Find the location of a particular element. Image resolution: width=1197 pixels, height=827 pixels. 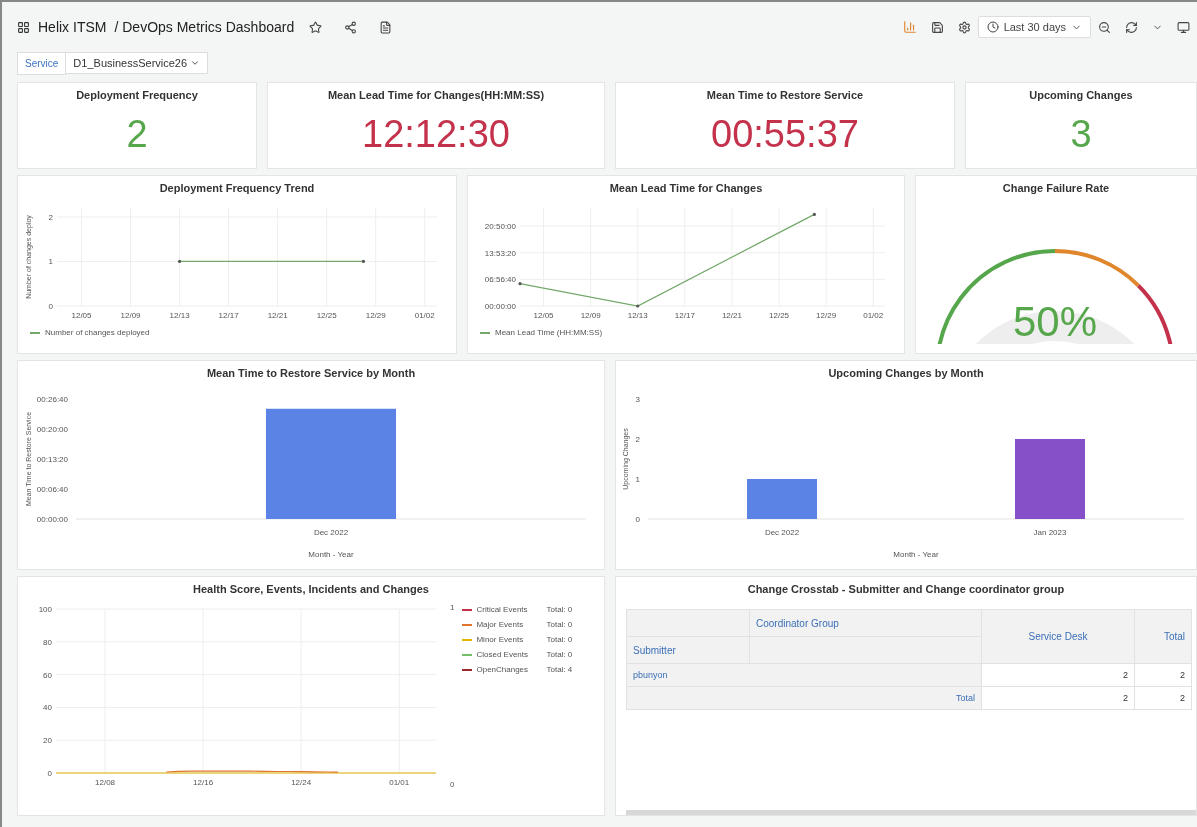

time-range-picker: Last 30 days is located at coordinates (1034, 27).